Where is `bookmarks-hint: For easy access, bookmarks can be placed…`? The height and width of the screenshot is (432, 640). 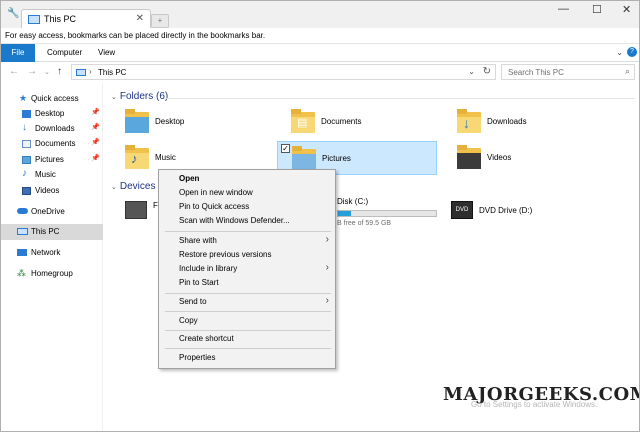
bookmarks-hint: For easy access, bookmarks can be placed… is located at coordinates (135, 35).